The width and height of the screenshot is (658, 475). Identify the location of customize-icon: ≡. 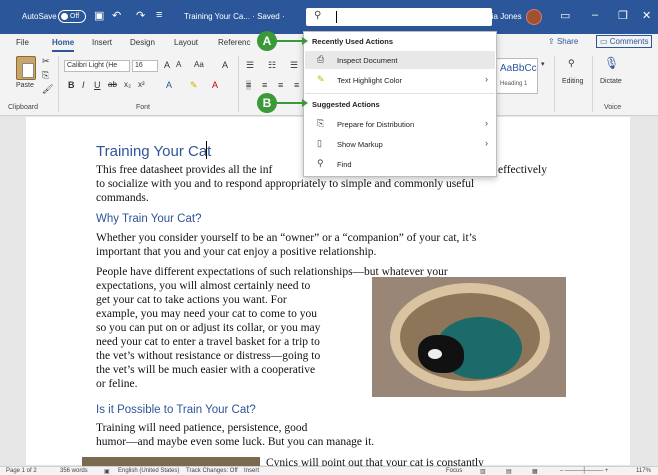
(159, 15).